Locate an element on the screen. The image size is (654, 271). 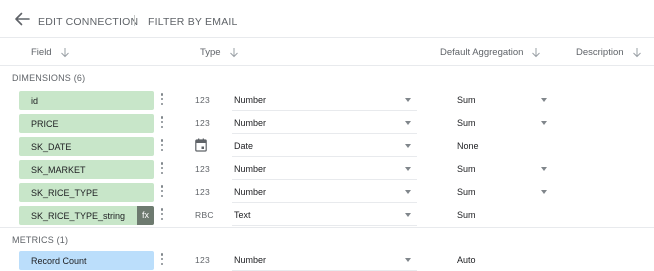
type-column-label: Type is located at coordinates (210, 52).